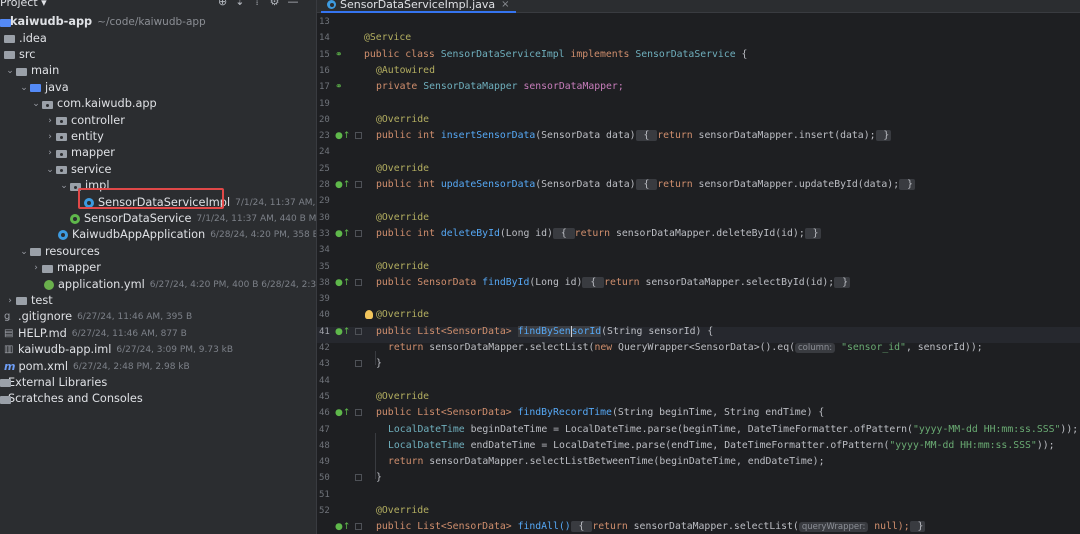  What do you see at coordinates (325, 478) in the screenshot?
I see `line-number: 50` at bounding box center [325, 478].